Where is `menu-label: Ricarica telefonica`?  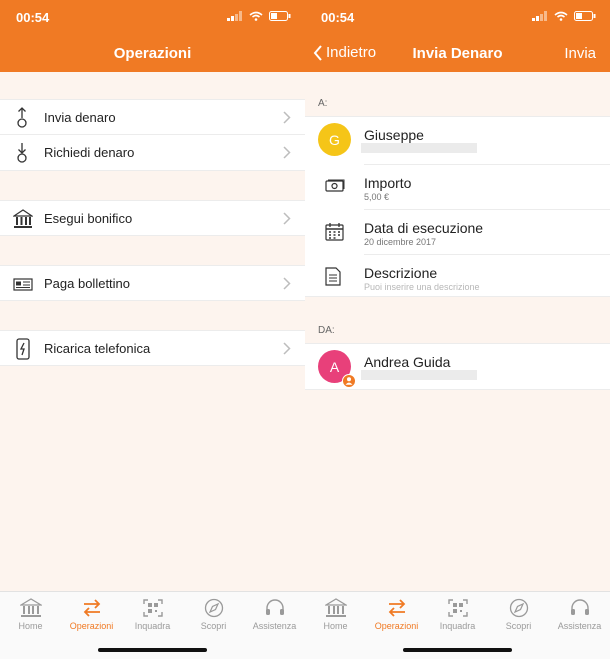 menu-label: Ricarica telefonica is located at coordinates (97, 348).